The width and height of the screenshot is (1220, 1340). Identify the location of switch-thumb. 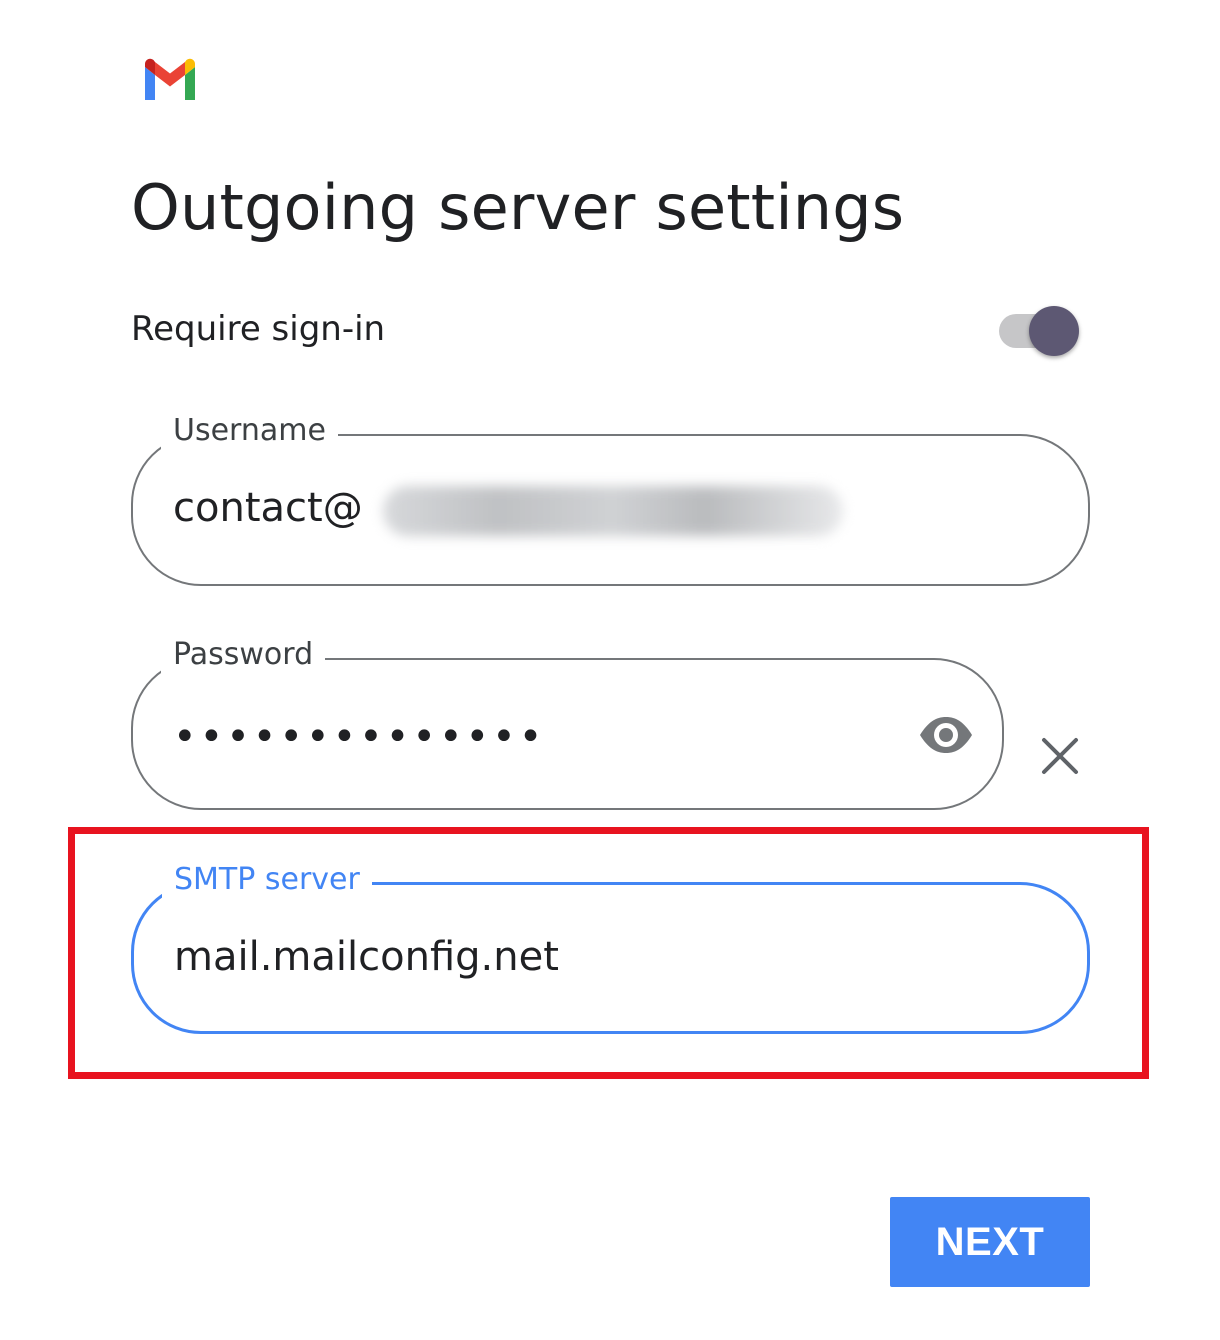
(1054, 331).